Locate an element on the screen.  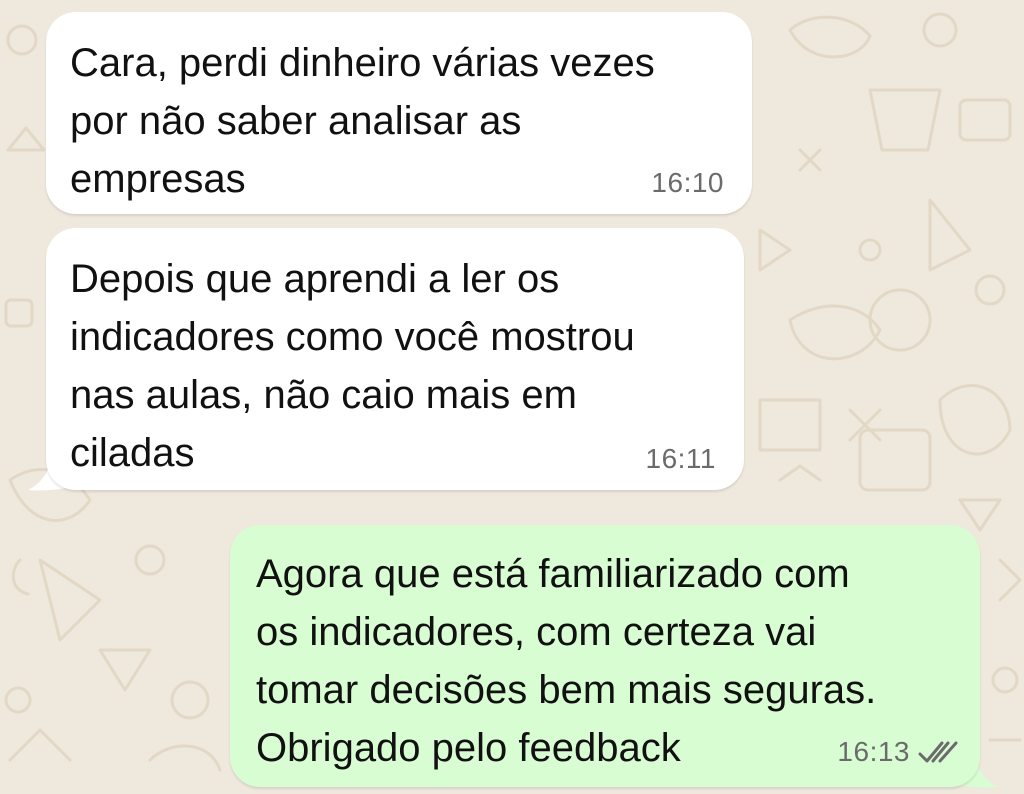
double-check-icon is located at coordinates (938, 752).